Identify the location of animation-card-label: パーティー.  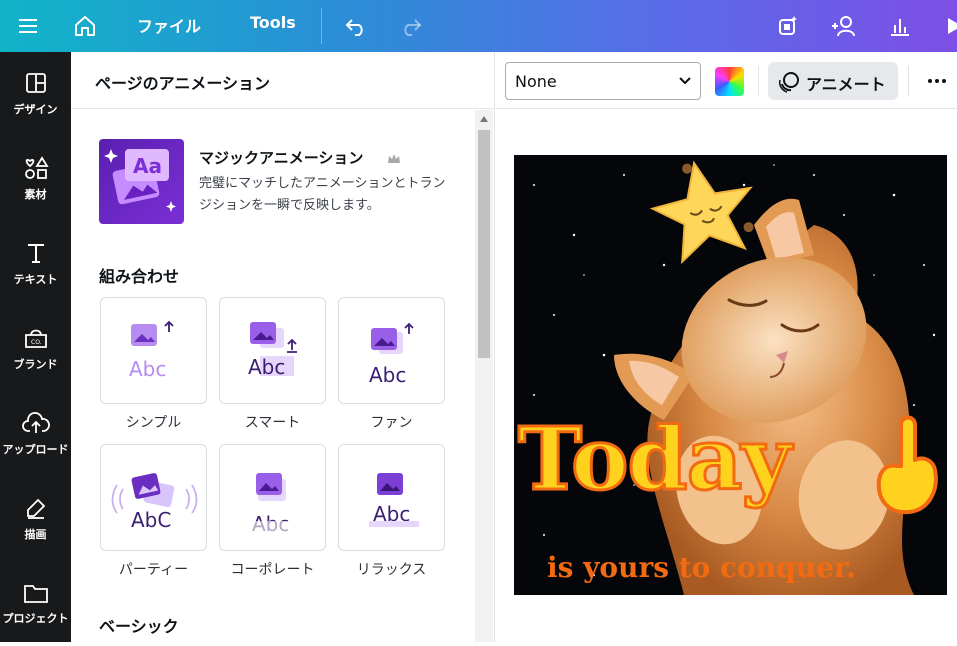
(153, 570).